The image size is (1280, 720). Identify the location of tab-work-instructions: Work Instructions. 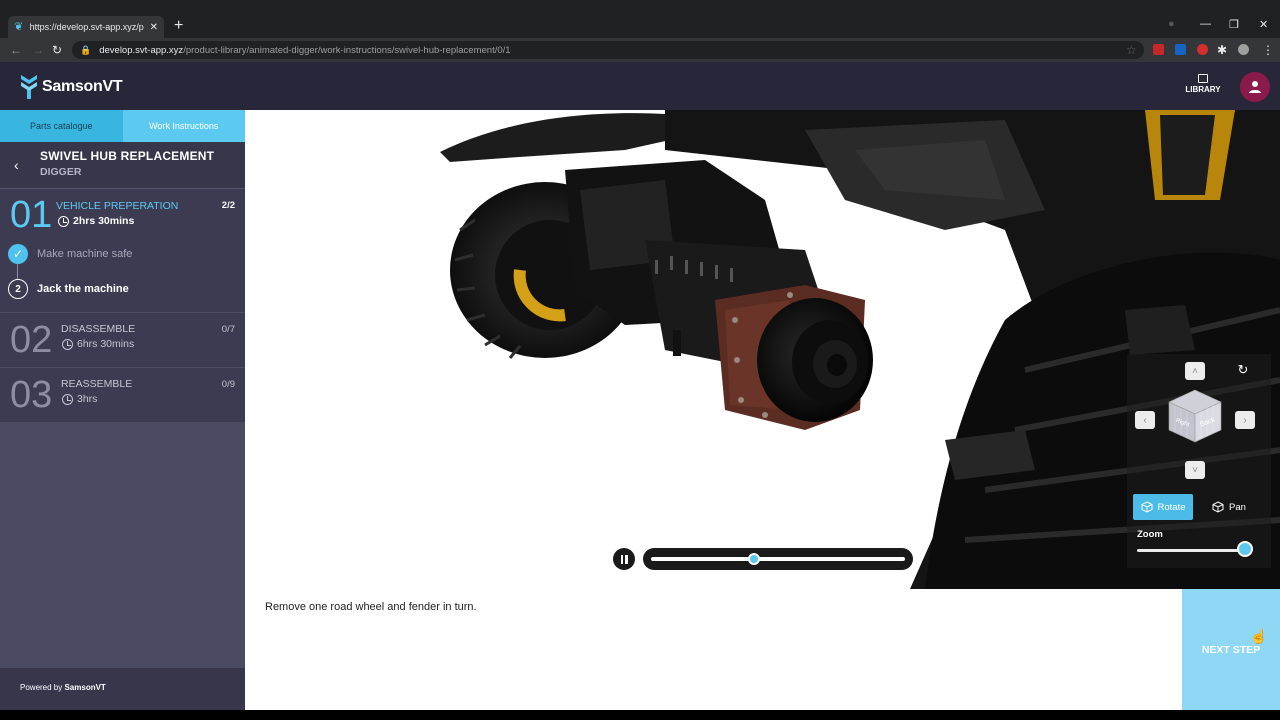
(183, 126).